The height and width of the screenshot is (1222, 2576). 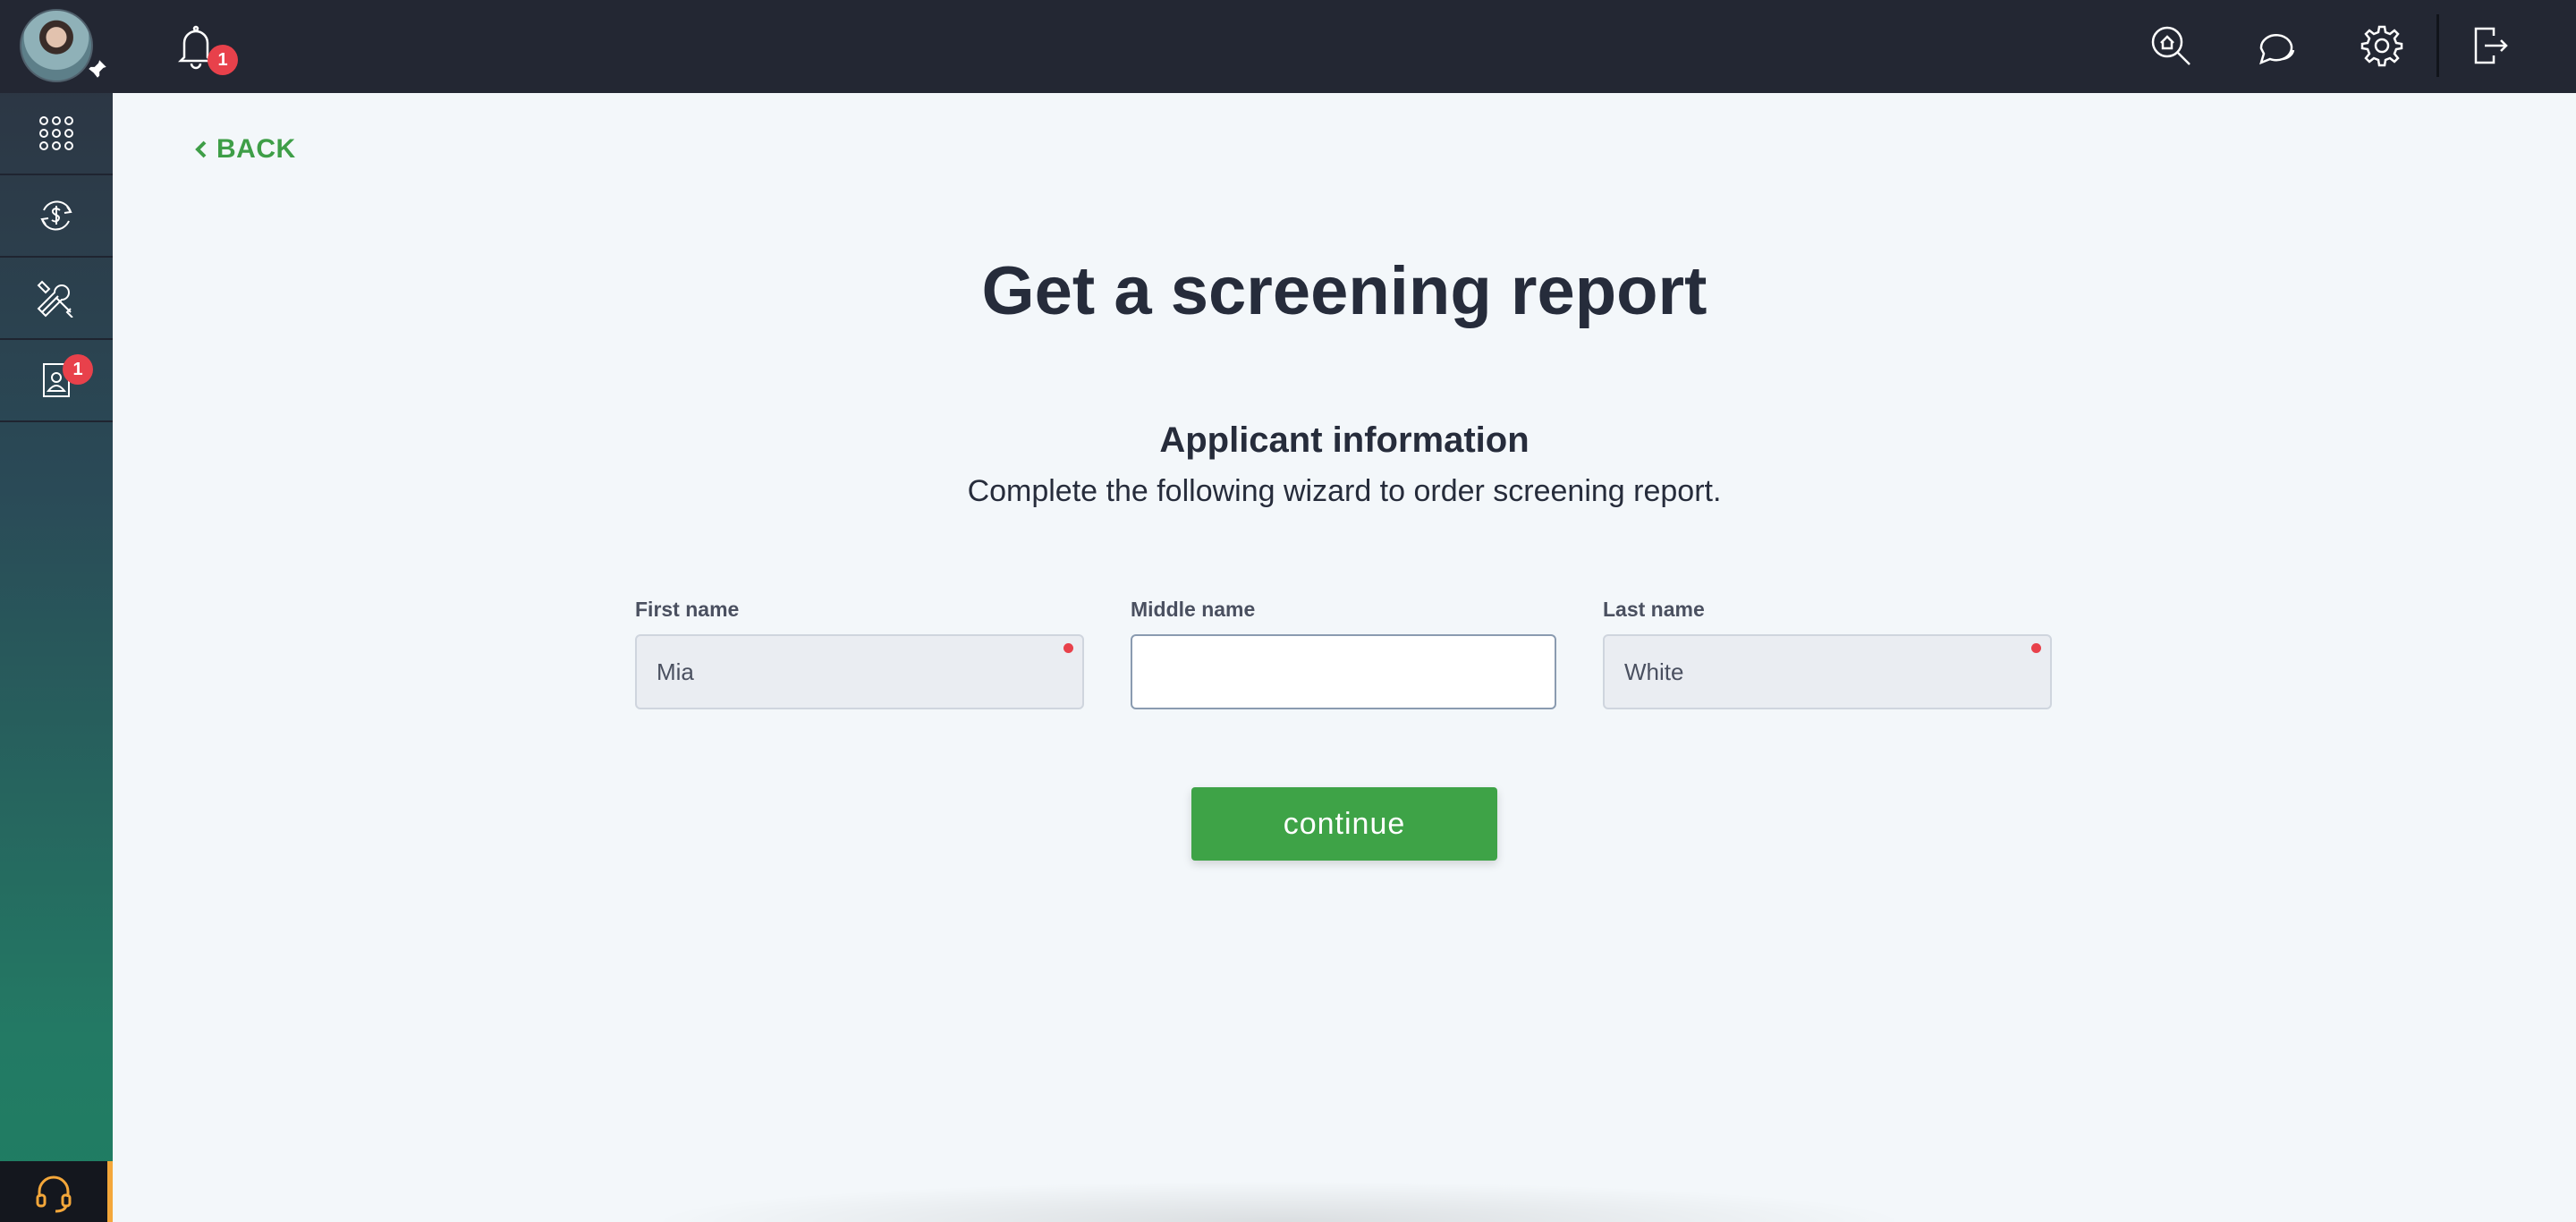 I want to click on notifications-badge: 1, so click(x=223, y=60).